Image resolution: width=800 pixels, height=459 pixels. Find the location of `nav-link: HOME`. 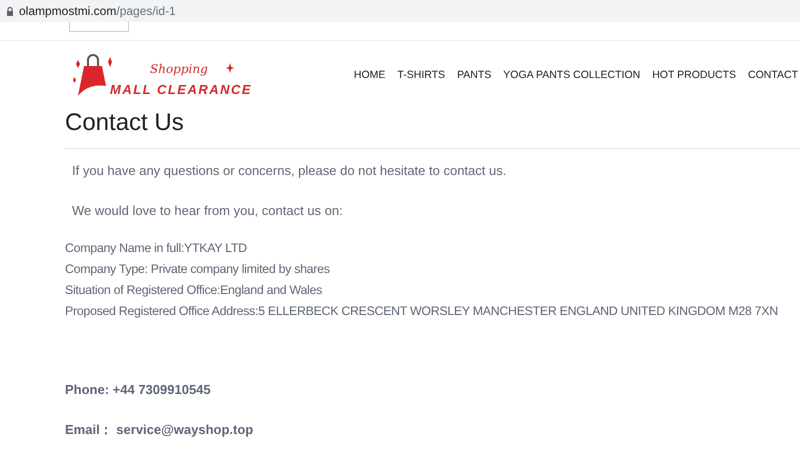

nav-link: HOME is located at coordinates (370, 76).